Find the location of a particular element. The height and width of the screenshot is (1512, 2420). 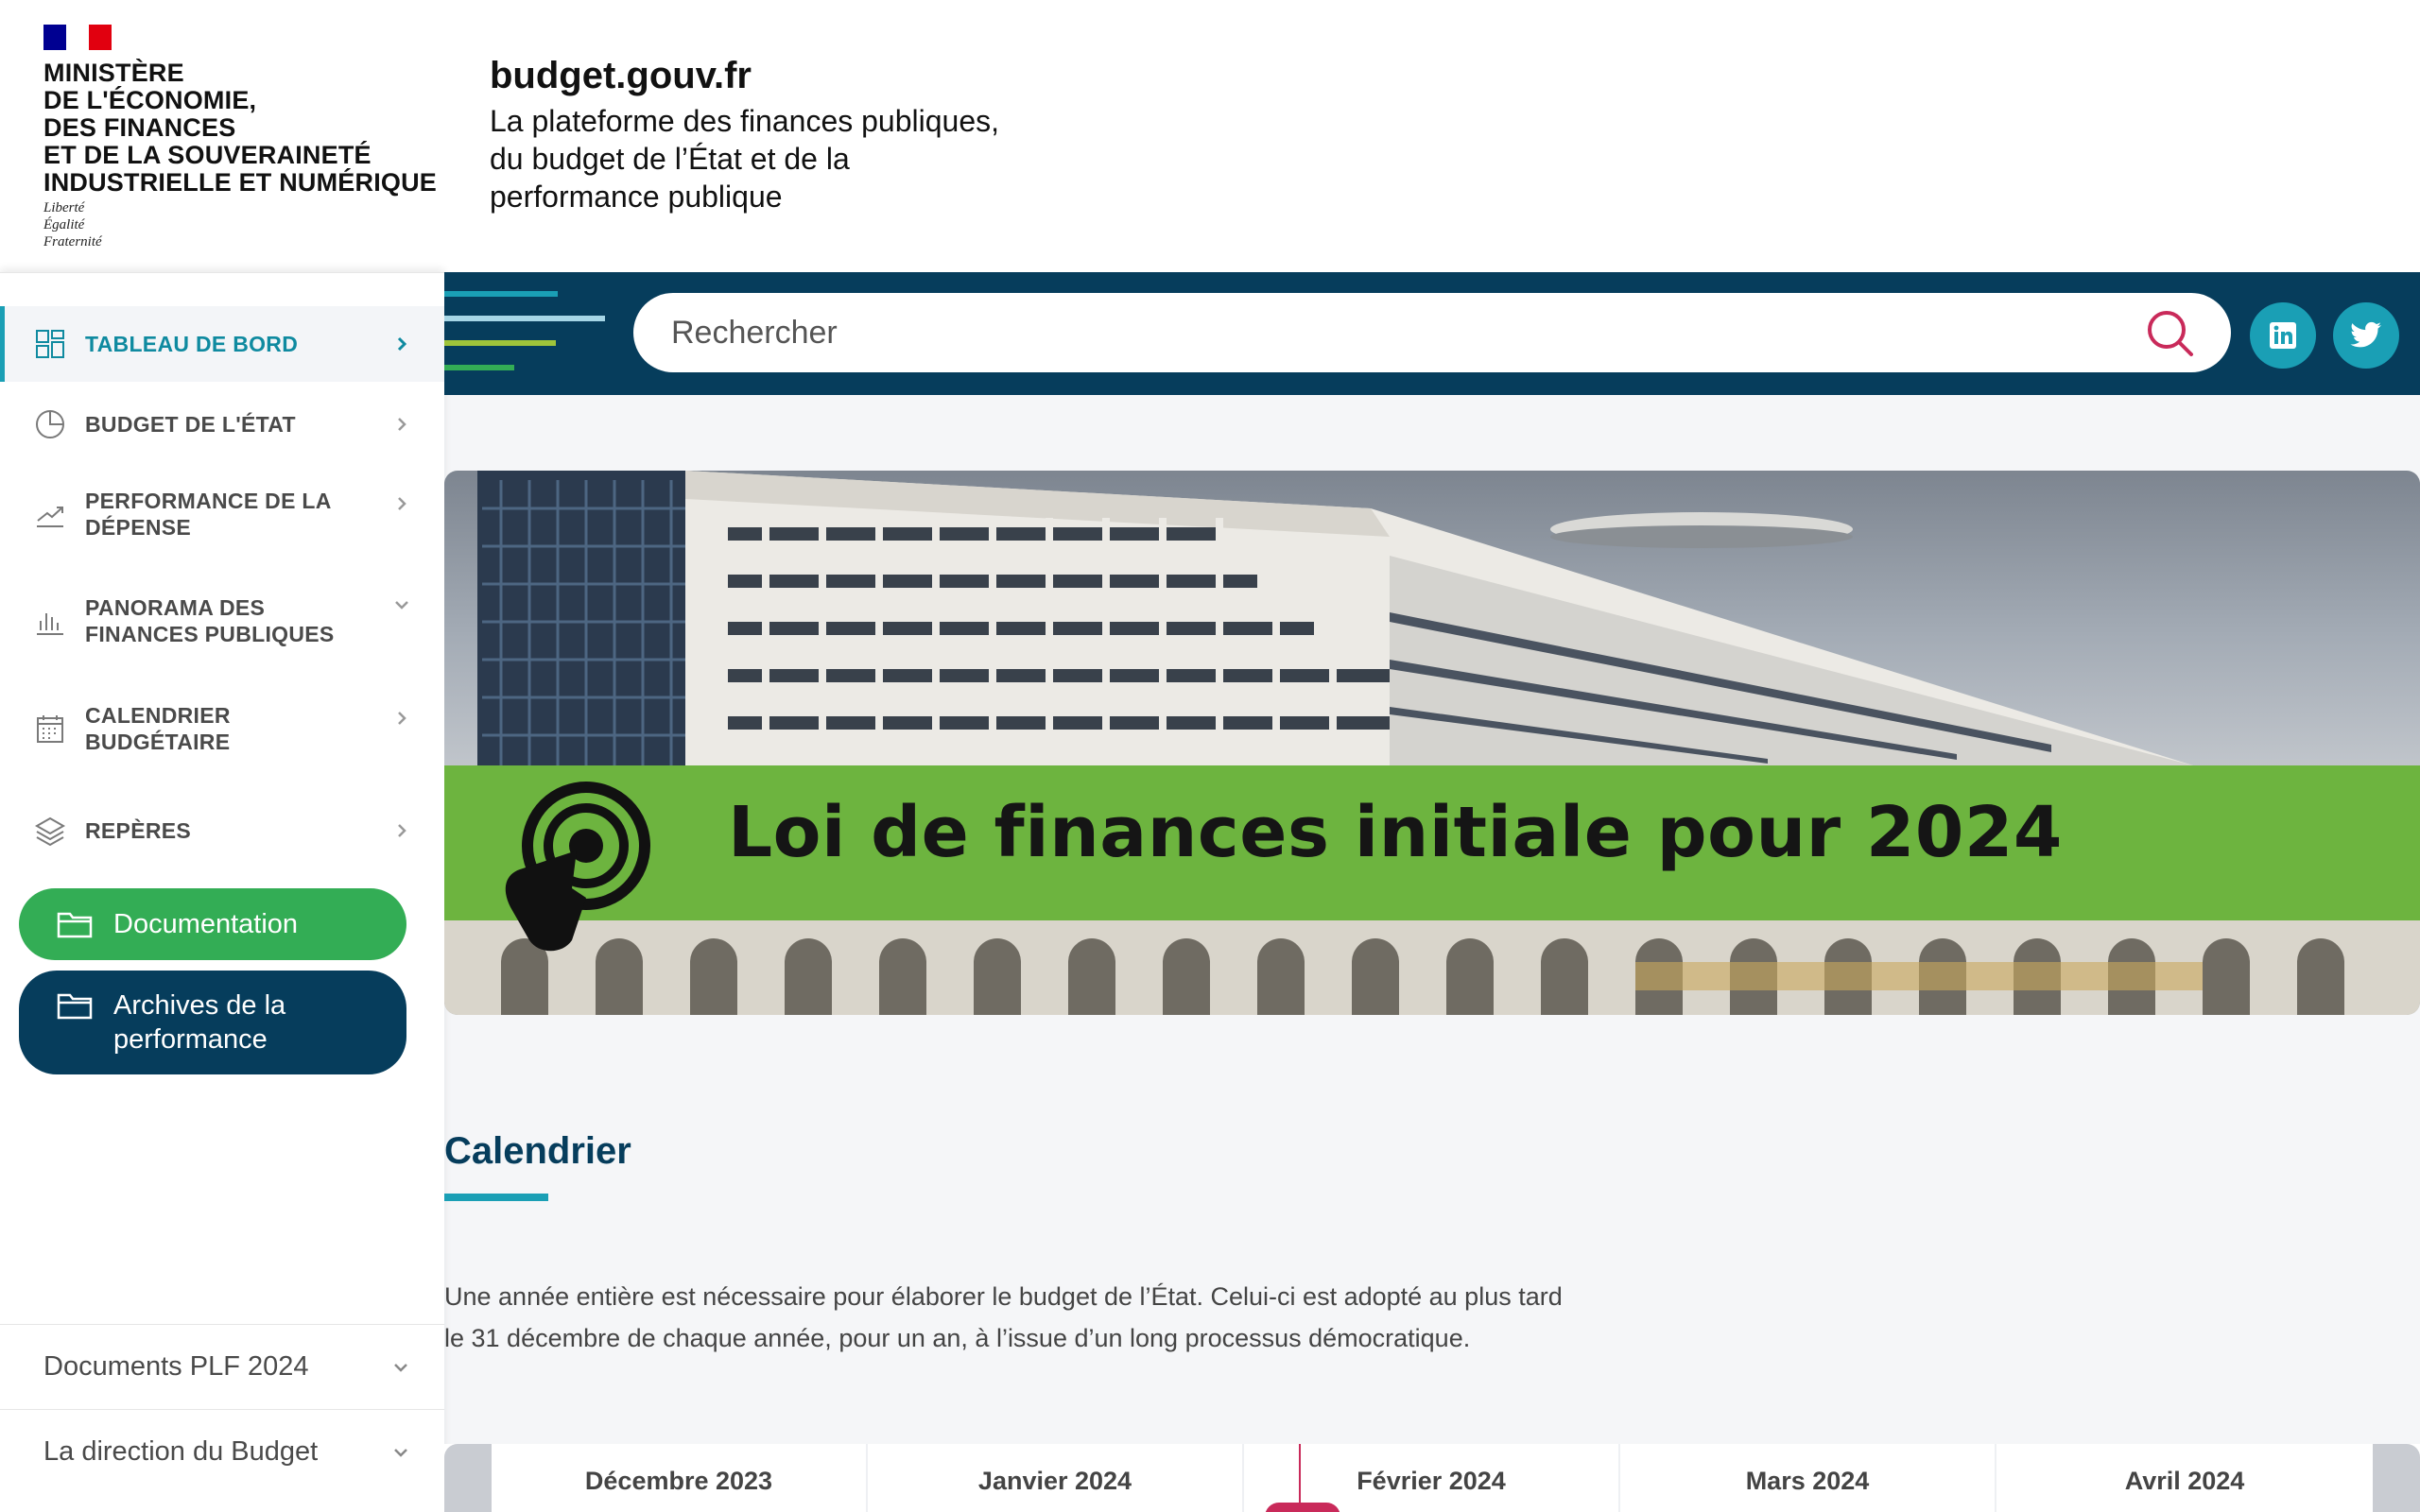

search-bar-region is located at coordinates (1432, 333).